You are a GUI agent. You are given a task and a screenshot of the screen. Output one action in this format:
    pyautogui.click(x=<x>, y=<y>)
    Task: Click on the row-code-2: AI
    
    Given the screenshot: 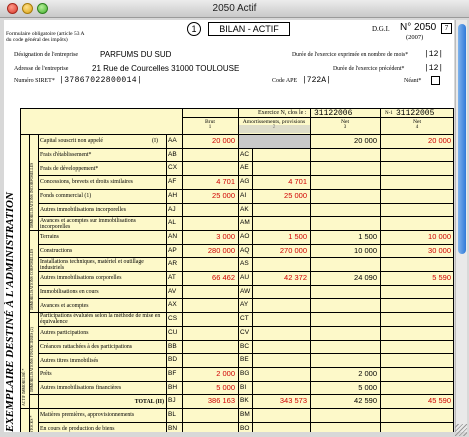 What is the action you would take?
    pyautogui.click(x=243, y=195)
    